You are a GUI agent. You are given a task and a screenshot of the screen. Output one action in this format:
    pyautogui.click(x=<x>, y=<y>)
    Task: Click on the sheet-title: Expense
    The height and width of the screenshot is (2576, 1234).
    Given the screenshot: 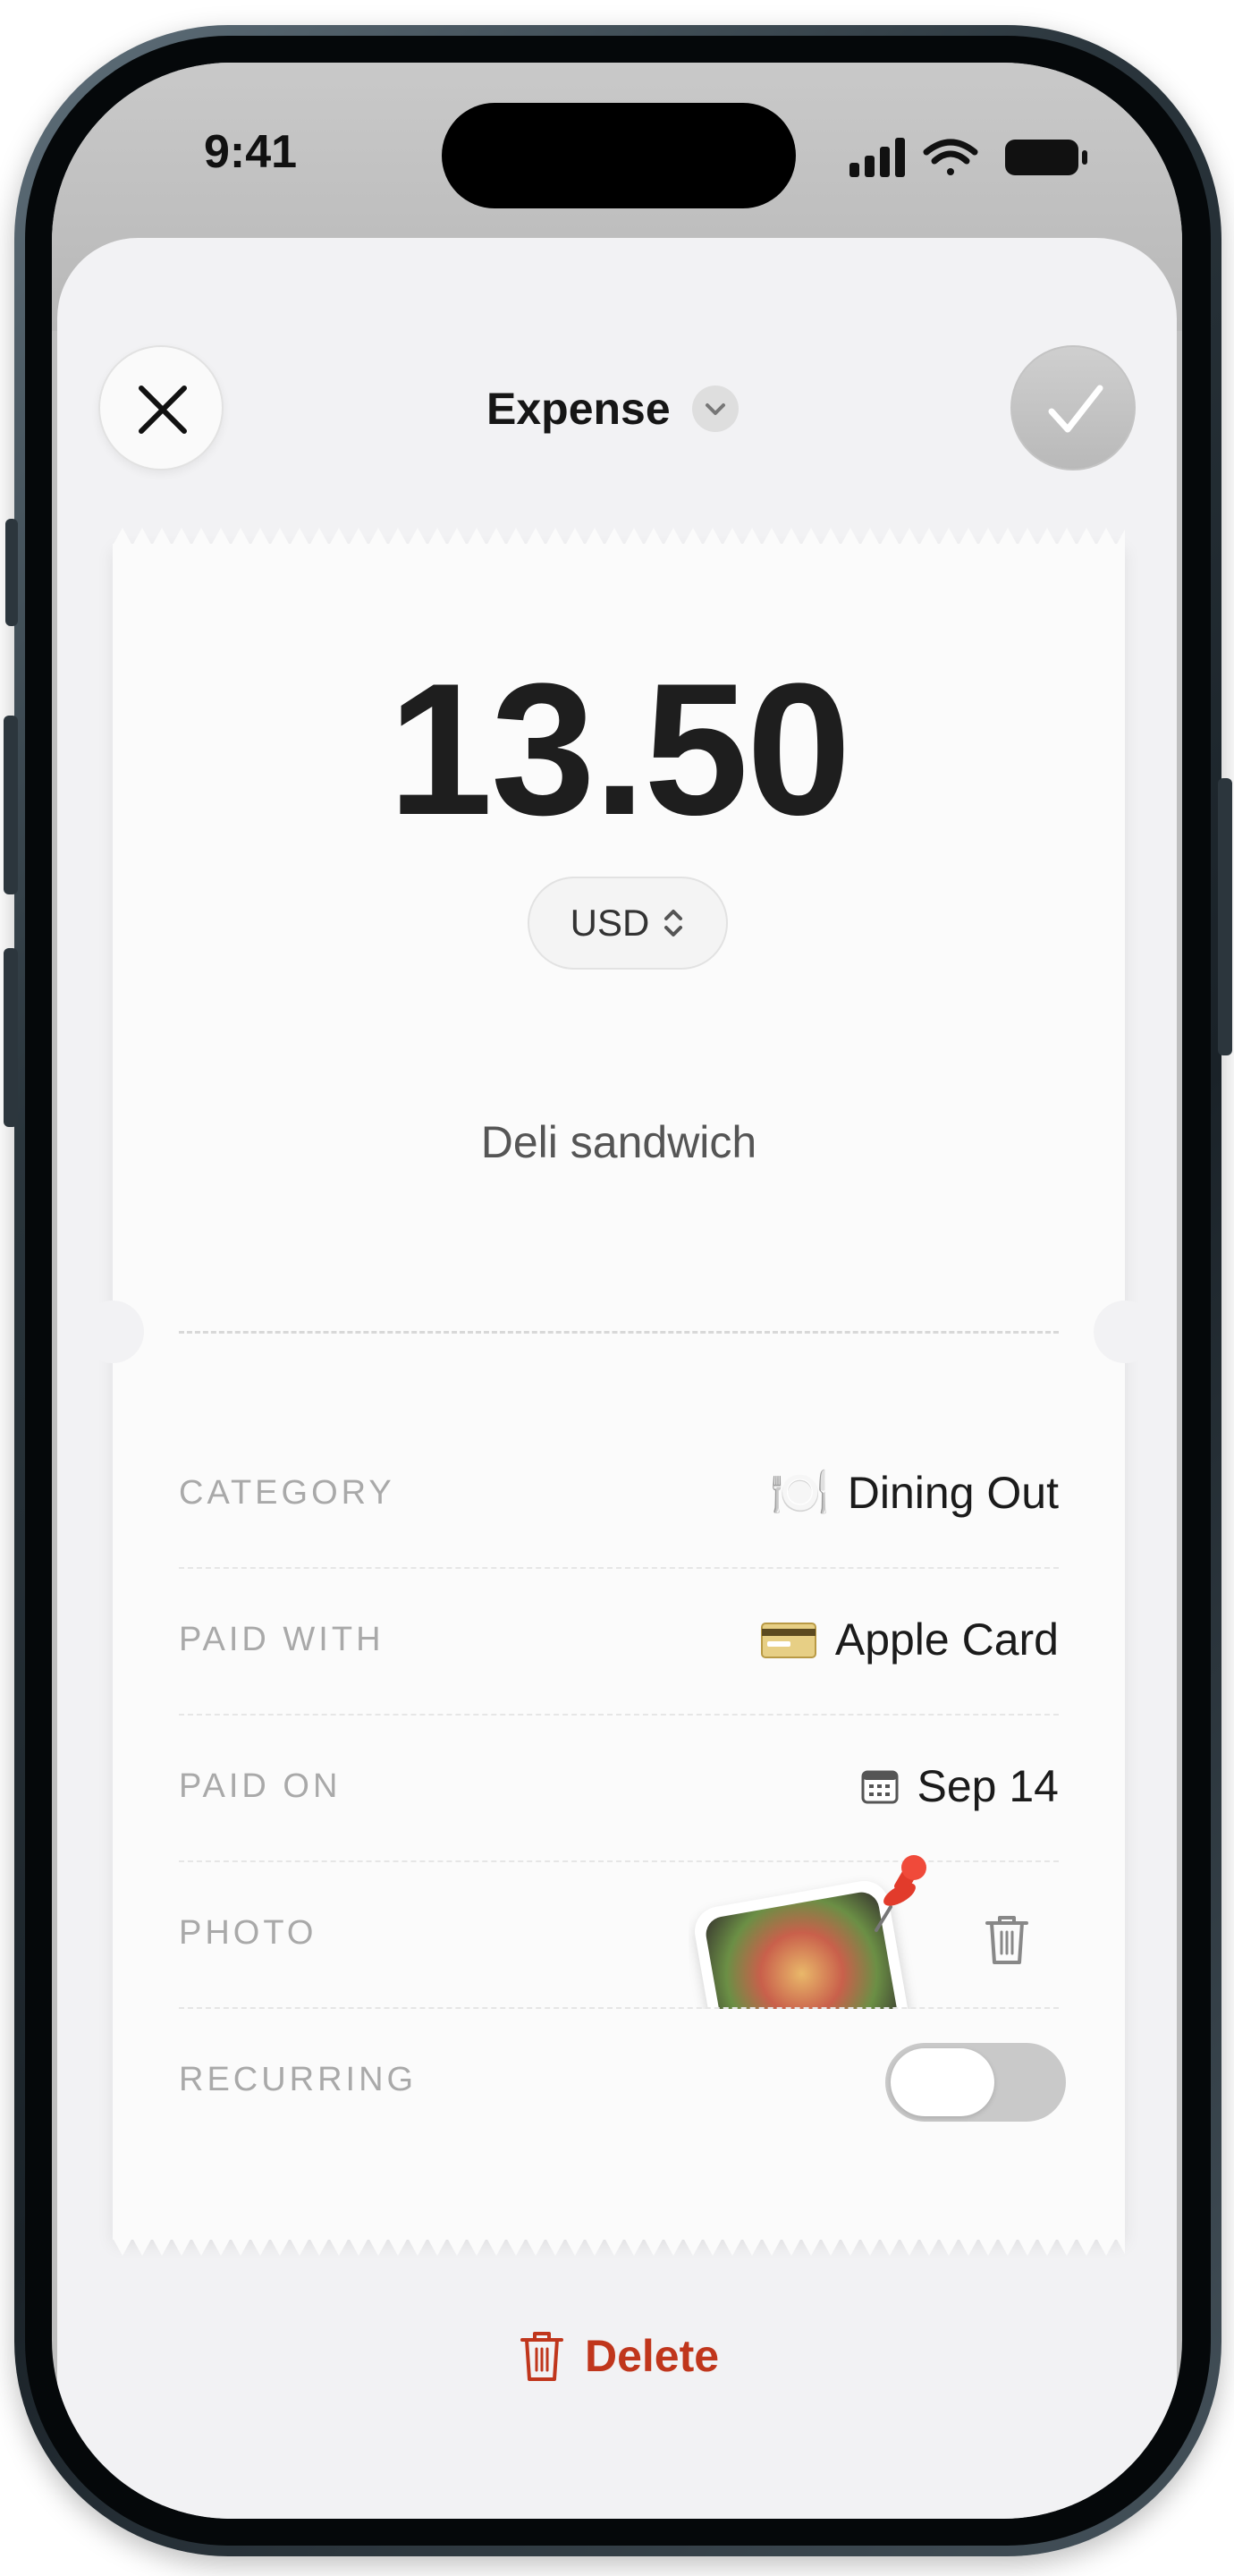 What is the action you would take?
    pyautogui.click(x=578, y=409)
    